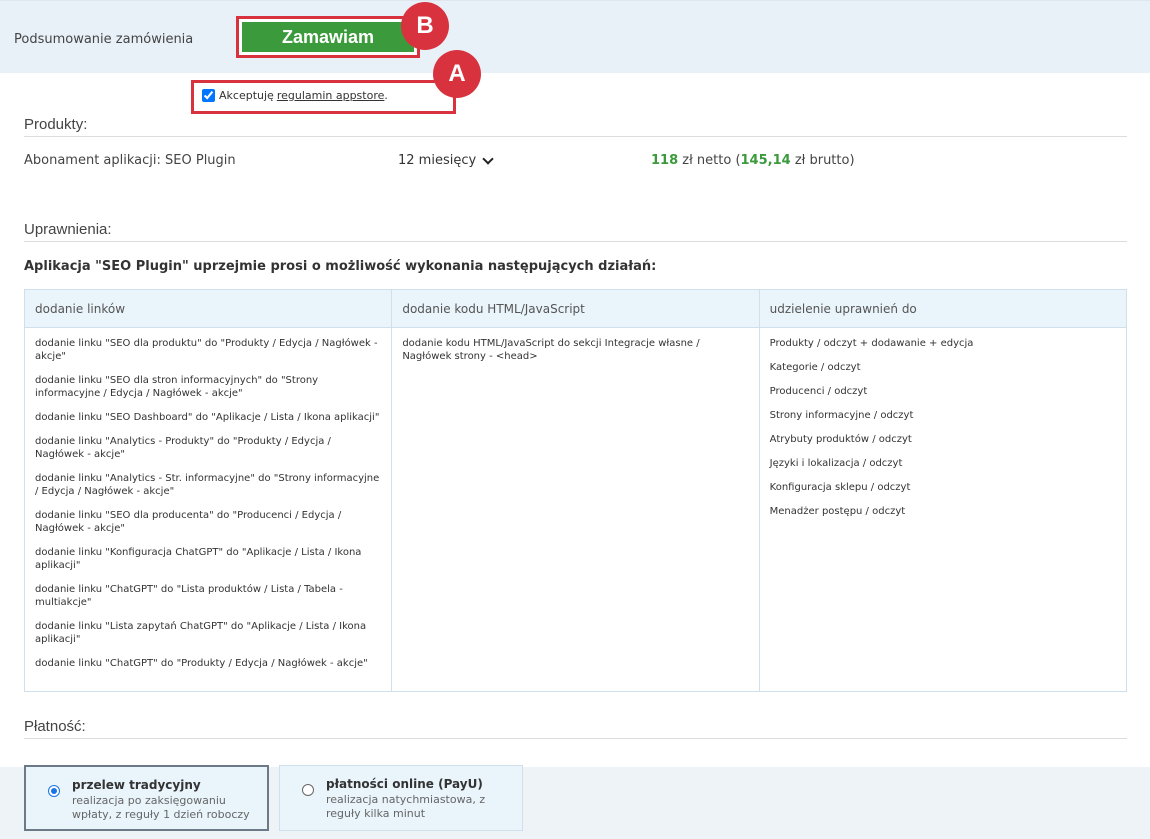  What do you see at coordinates (709, 160) in the screenshot?
I see `net-label: zł netto (` at bounding box center [709, 160].